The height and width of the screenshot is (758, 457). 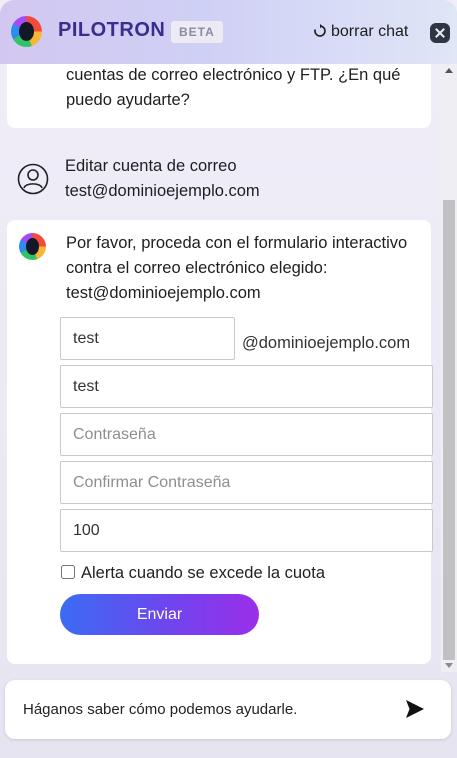 What do you see at coordinates (246, 530) in the screenshot?
I see `quota-input` at bounding box center [246, 530].